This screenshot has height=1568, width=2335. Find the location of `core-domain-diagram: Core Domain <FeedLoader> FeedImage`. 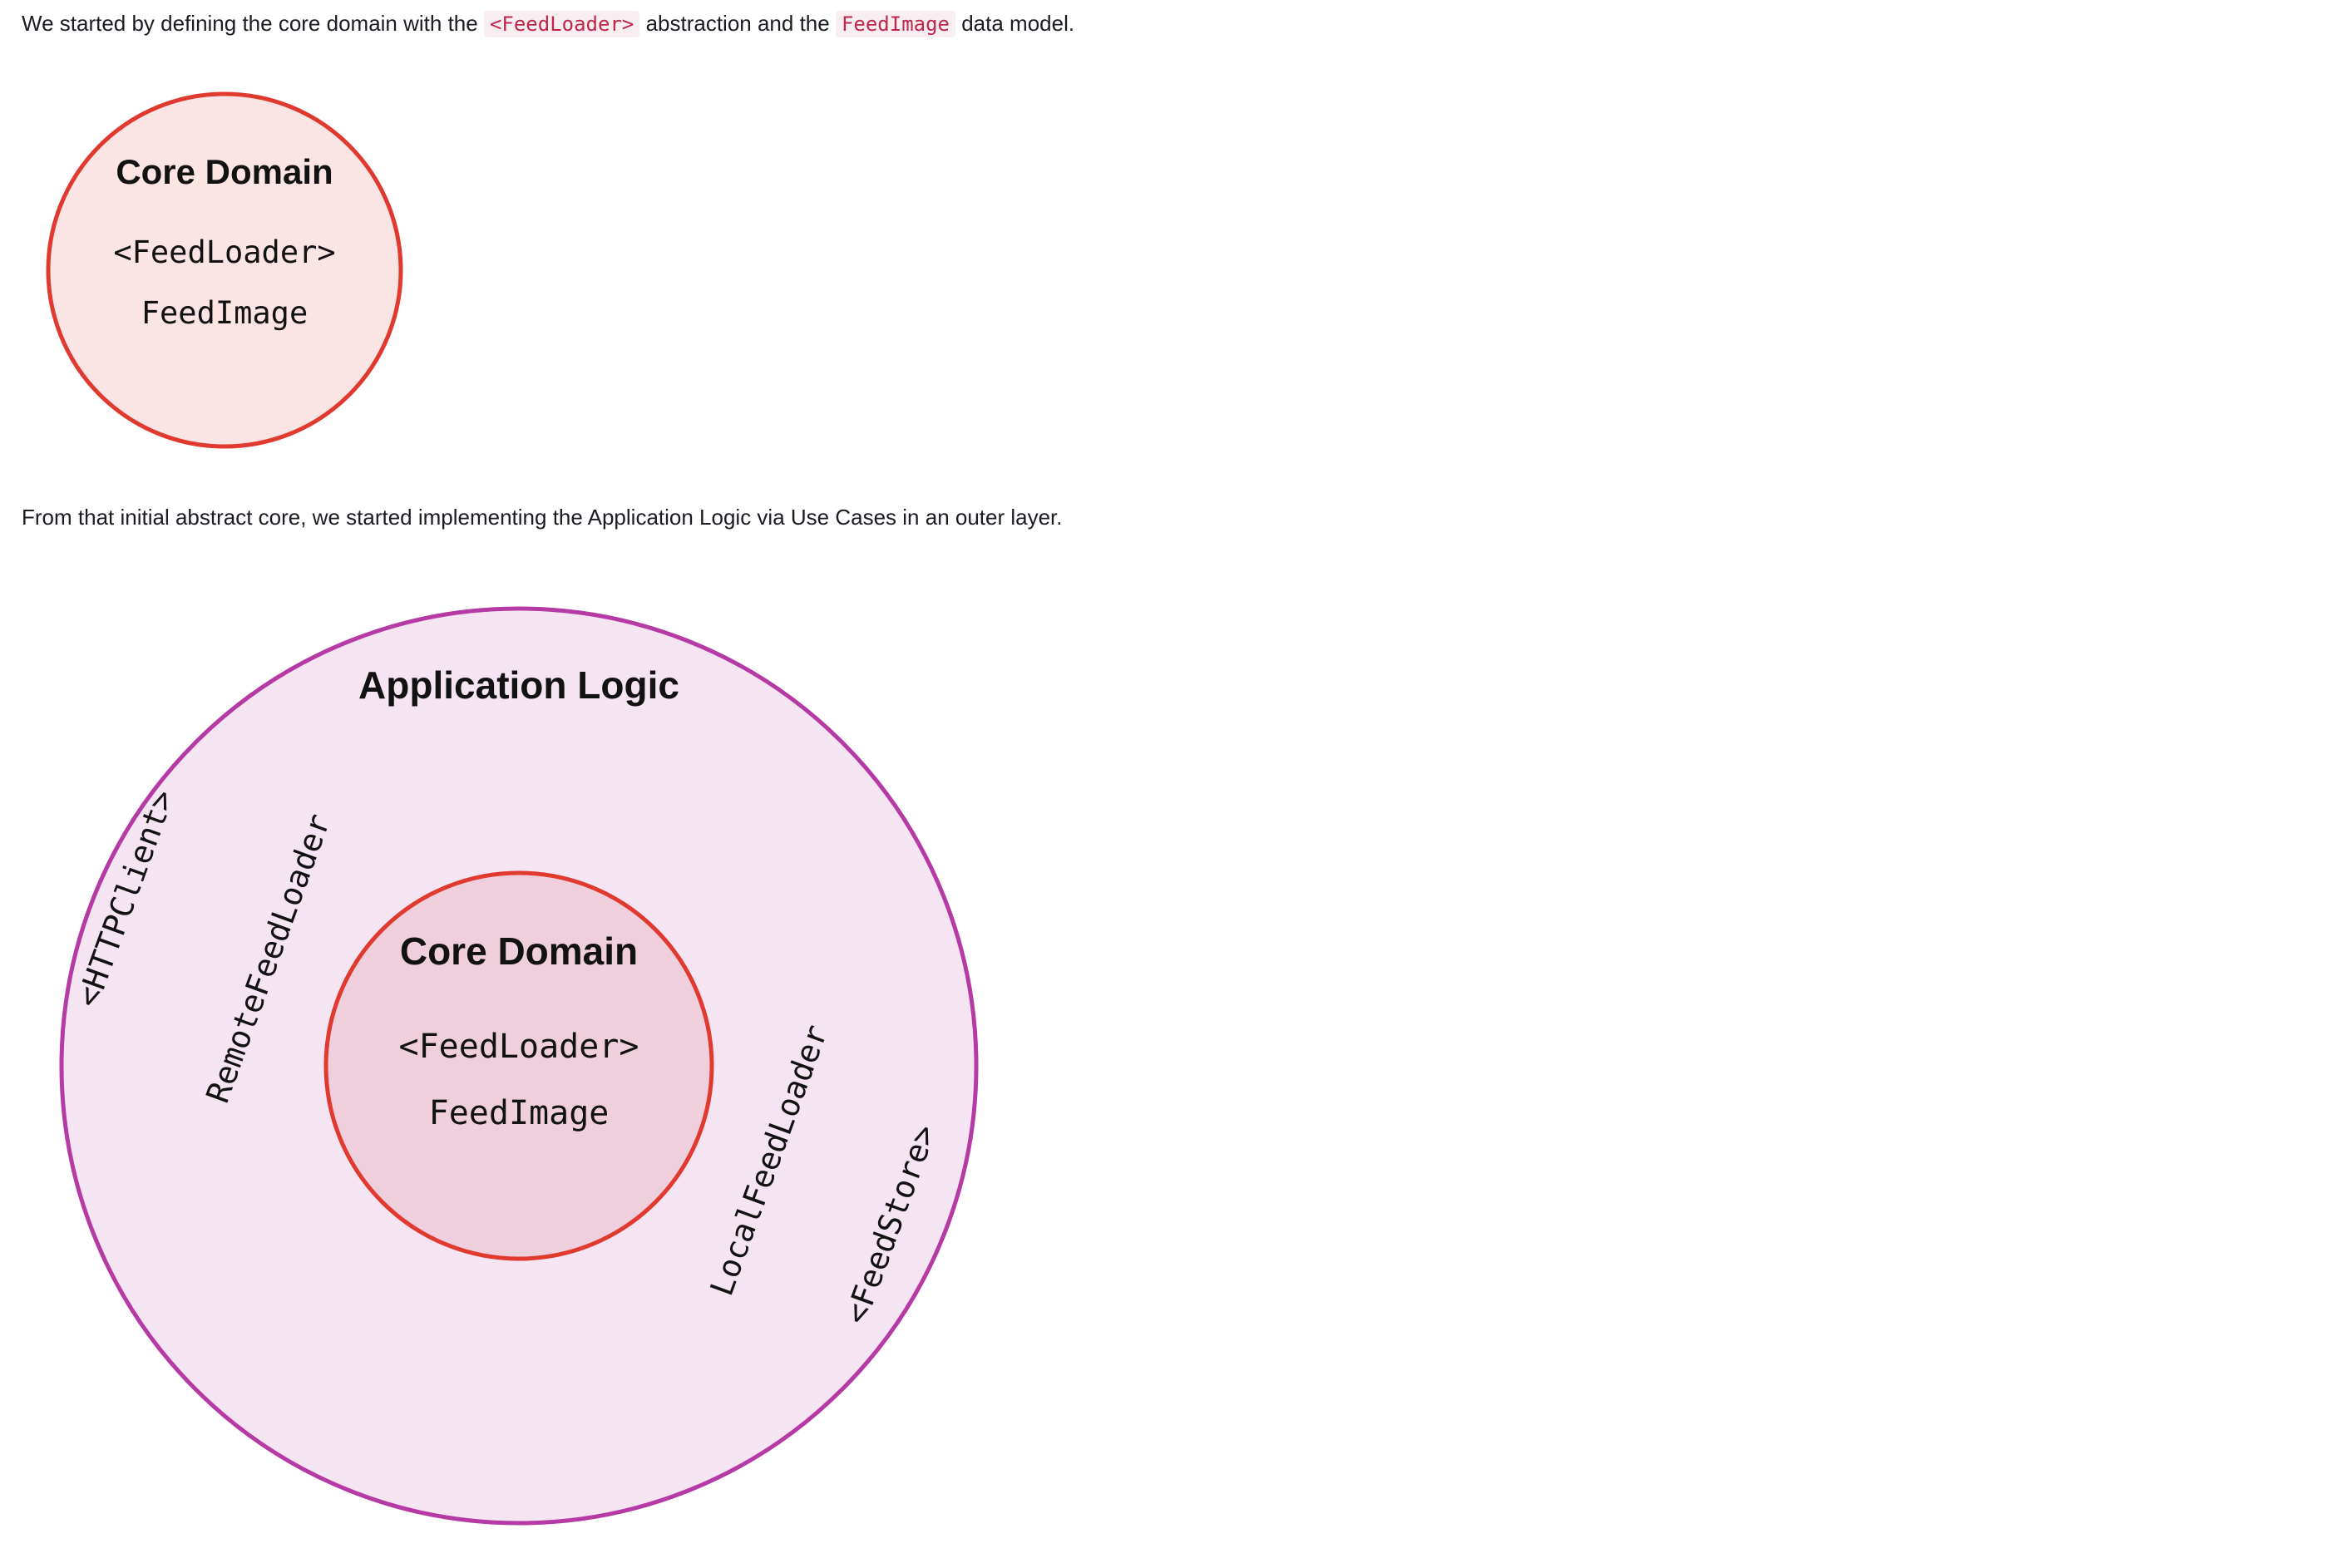

core-domain-diagram: Core Domain <FeedLoader> FeedImage is located at coordinates (224, 270).